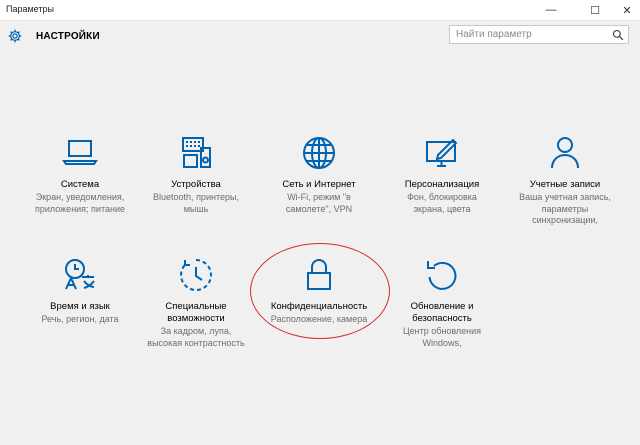  I want to click on ease-of-access-icon, so click(196, 275).